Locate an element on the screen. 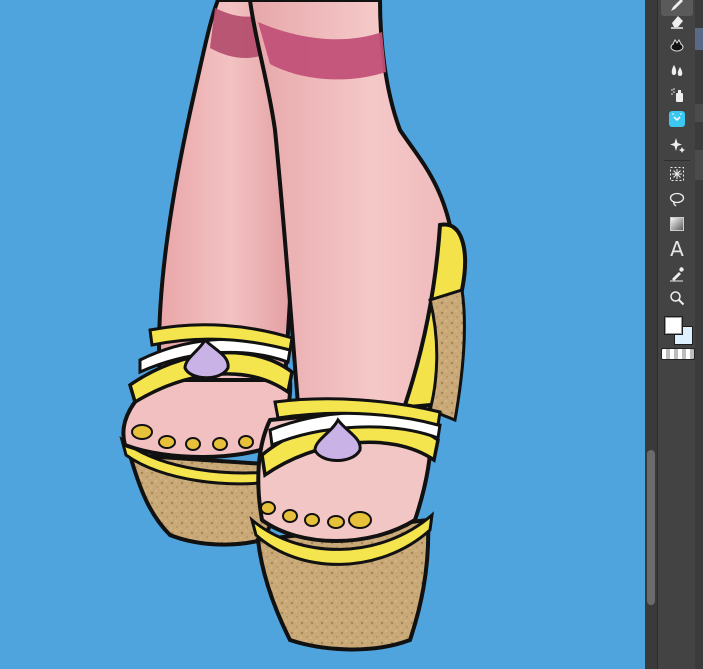 The image size is (703, 669). figure-tool-button is located at coordinates (677, 145).